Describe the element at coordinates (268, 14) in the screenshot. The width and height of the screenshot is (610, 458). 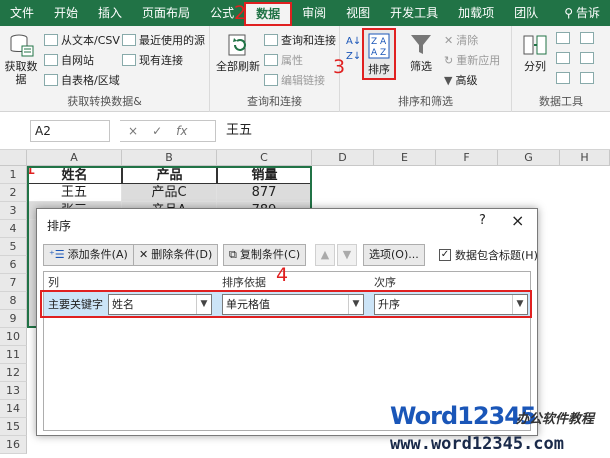
I see `tab-data: 数据` at that location.